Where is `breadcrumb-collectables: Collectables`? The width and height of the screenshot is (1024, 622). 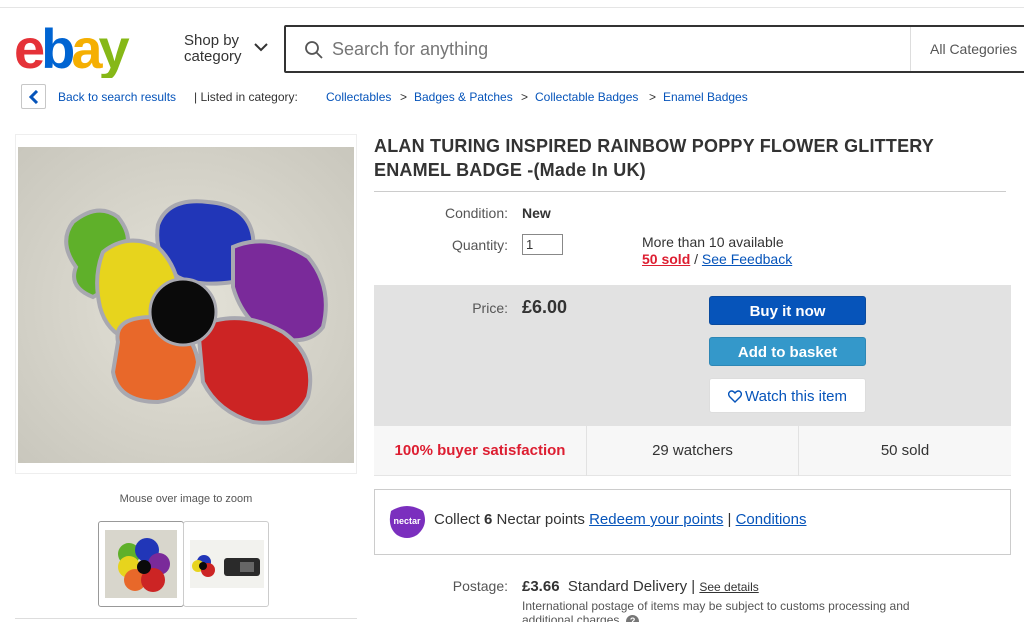 breadcrumb-collectables: Collectables is located at coordinates (358, 97).